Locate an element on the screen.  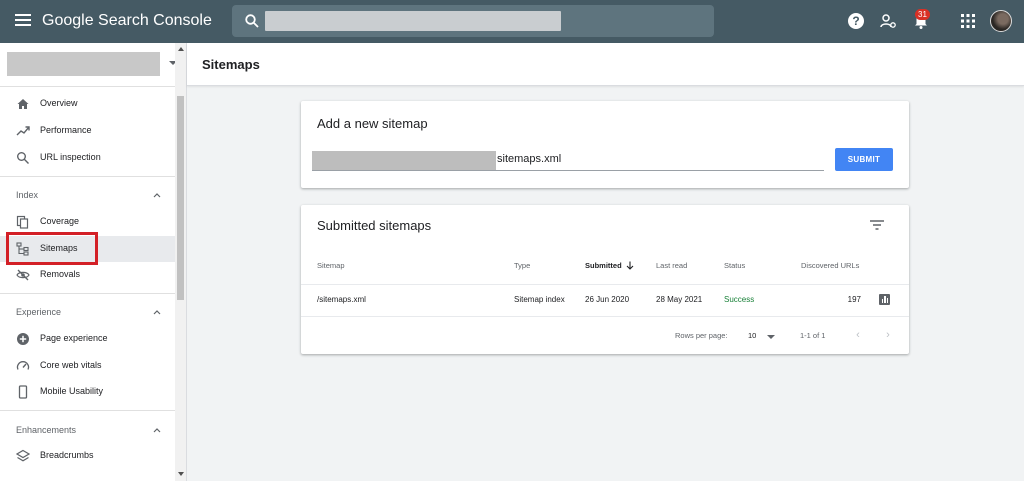
add-sitemap-card: Add a new sitemap sitemaps.xml SUBMIT is located at coordinates (605, 144).